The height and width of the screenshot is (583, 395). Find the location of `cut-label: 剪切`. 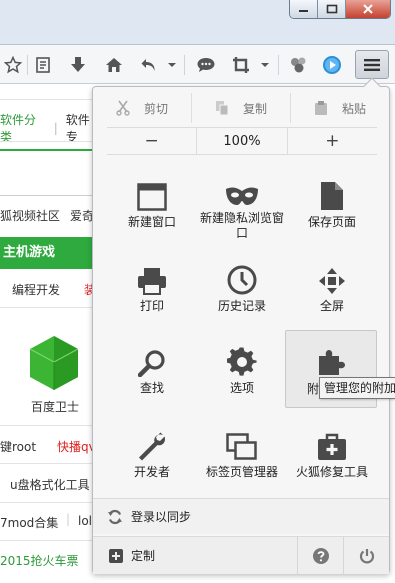

cut-label: 剪切 is located at coordinates (155, 108).